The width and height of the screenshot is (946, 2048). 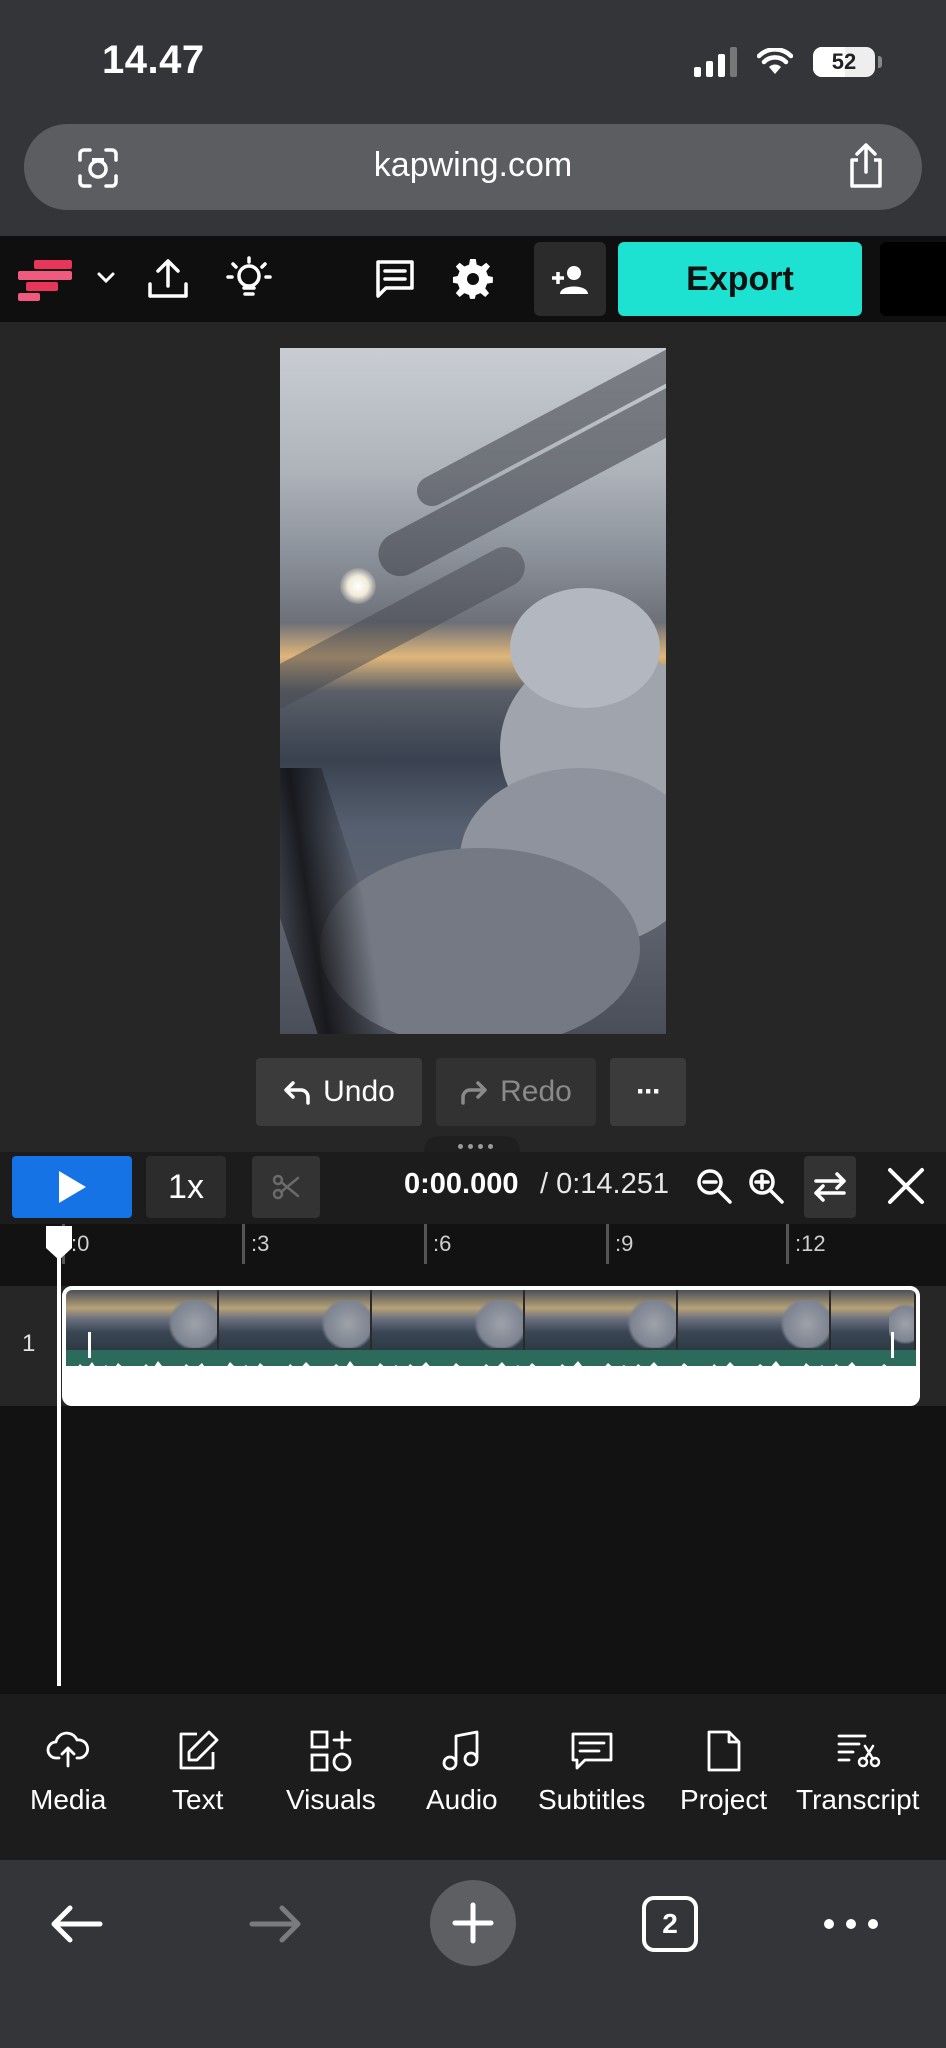 I want to click on ruler-tick: :9, so click(x=619, y=1244).